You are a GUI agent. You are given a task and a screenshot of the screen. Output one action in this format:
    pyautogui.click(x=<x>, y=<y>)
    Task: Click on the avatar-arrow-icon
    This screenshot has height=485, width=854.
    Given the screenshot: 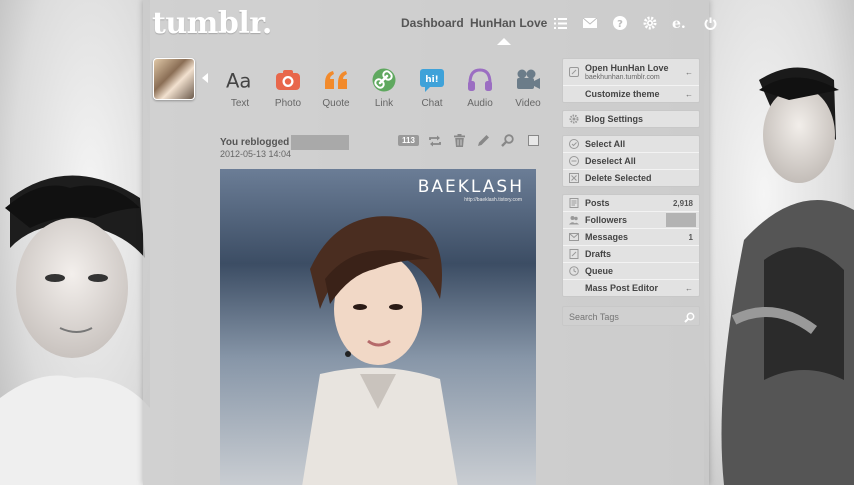 What is the action you would take?
    pyautogui.click(x=205, y=78)
    